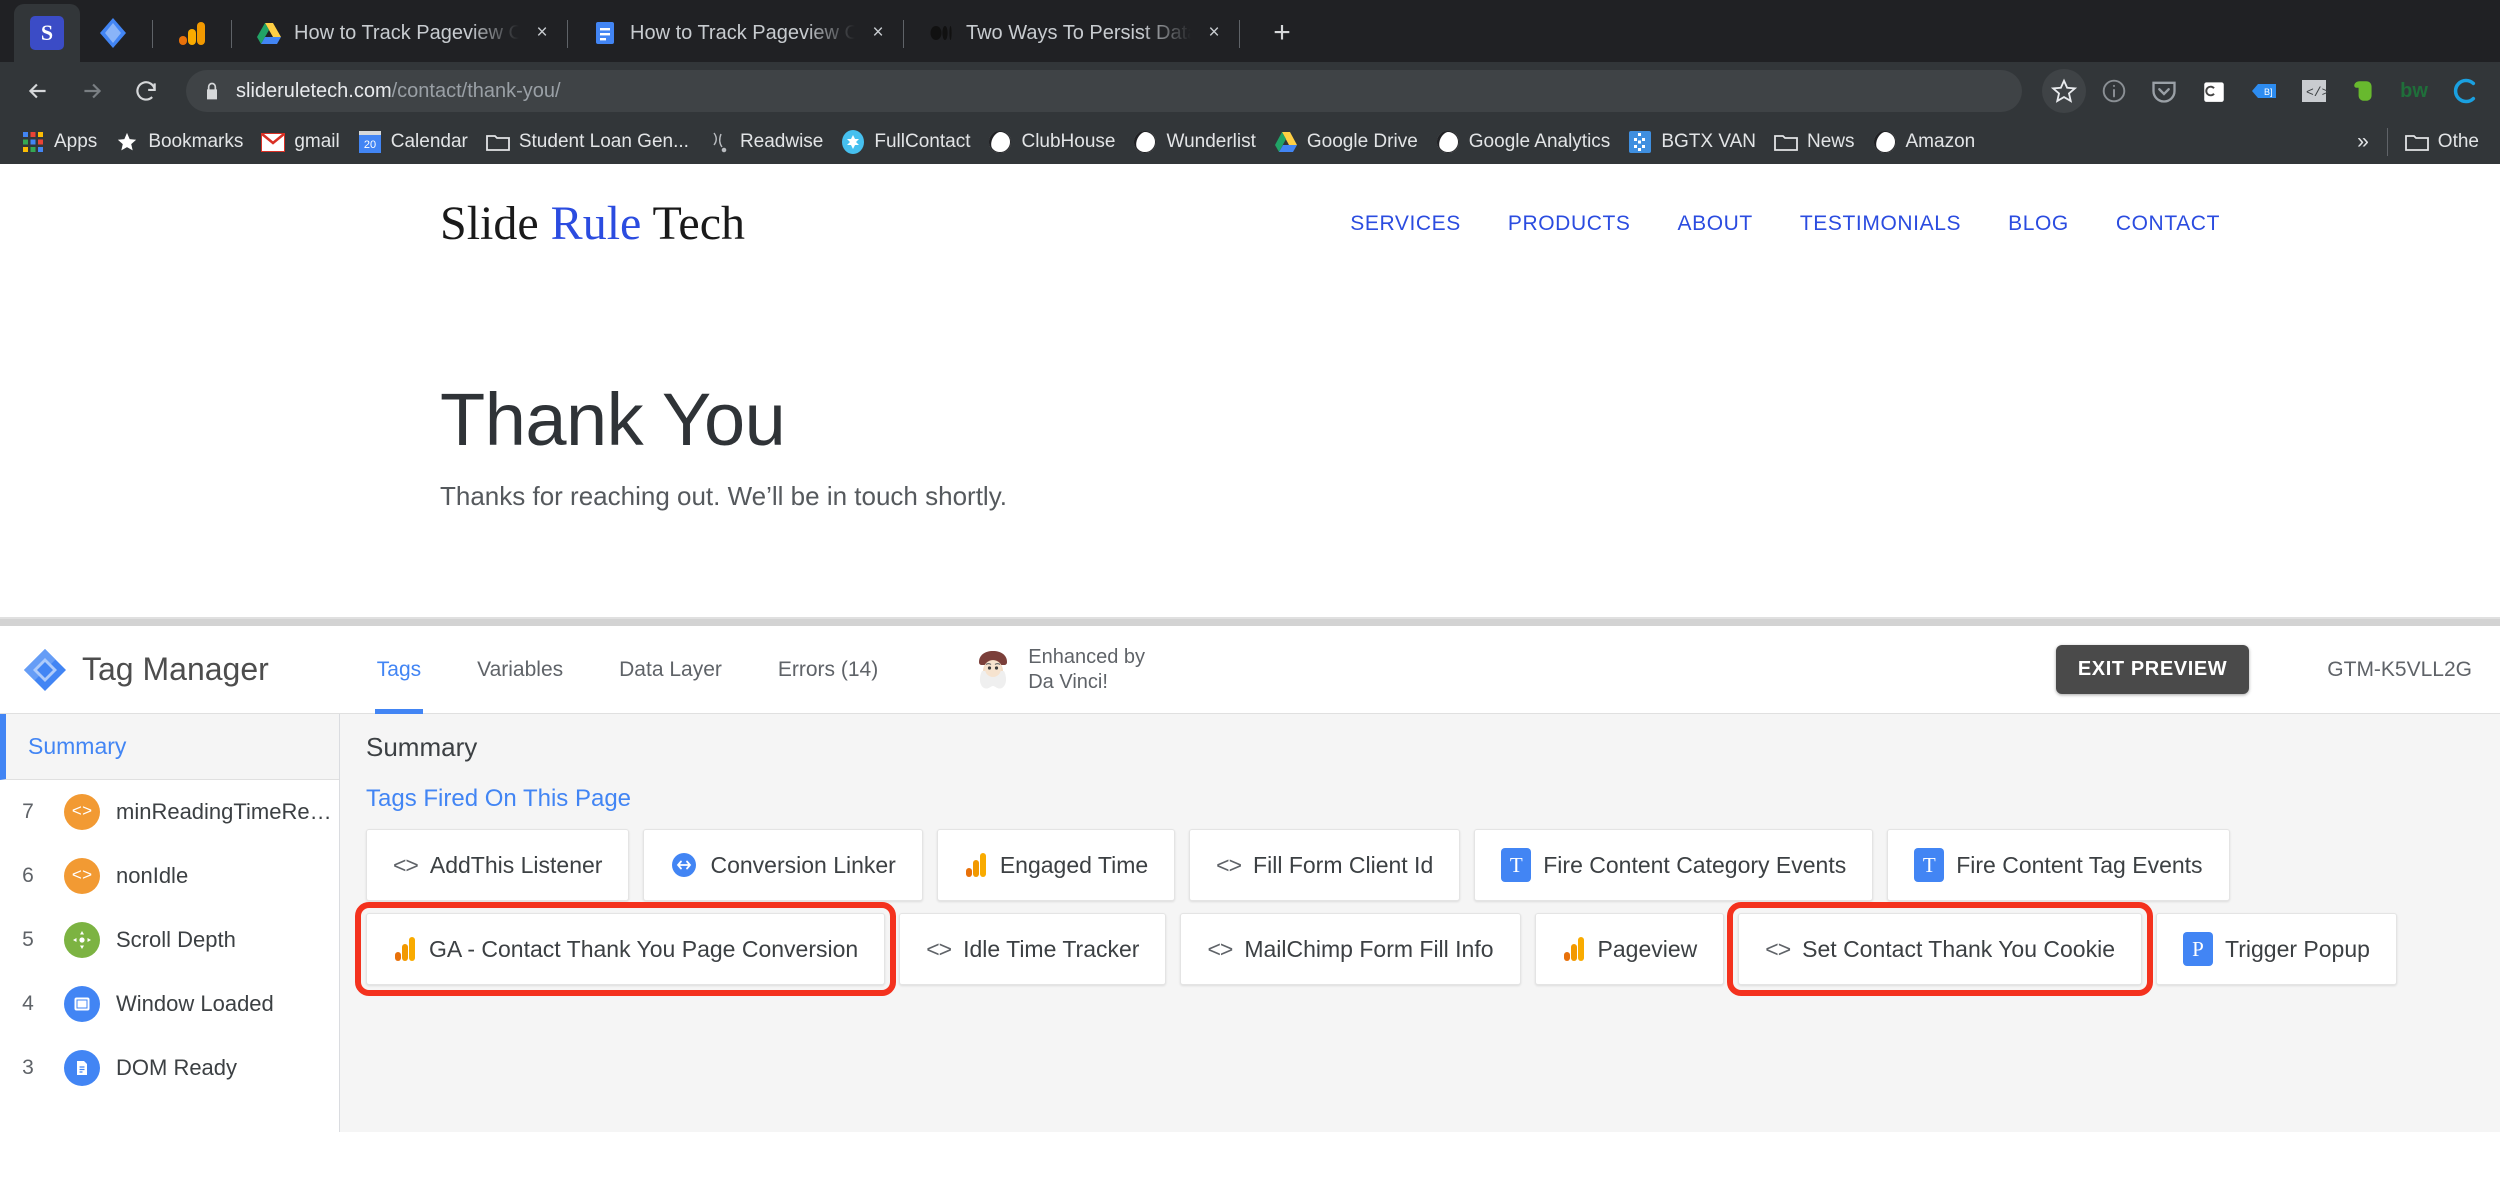  I want to click on url-host: slideruletech.com, so click(314, 90).